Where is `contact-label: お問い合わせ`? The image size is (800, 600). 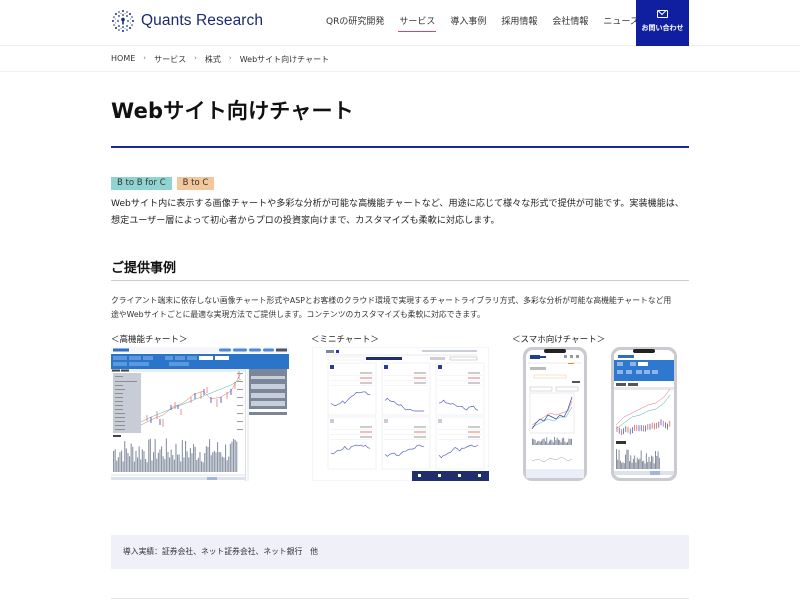 contact-label: お問い合わせ is located at coordinates (662, 28).